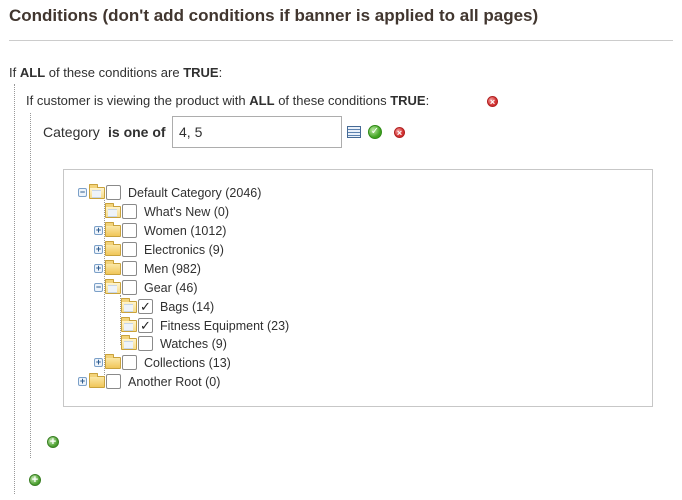 The width and height of the screenshot is (682, 500). I want to click on chooser-icon, so click(354, 132).